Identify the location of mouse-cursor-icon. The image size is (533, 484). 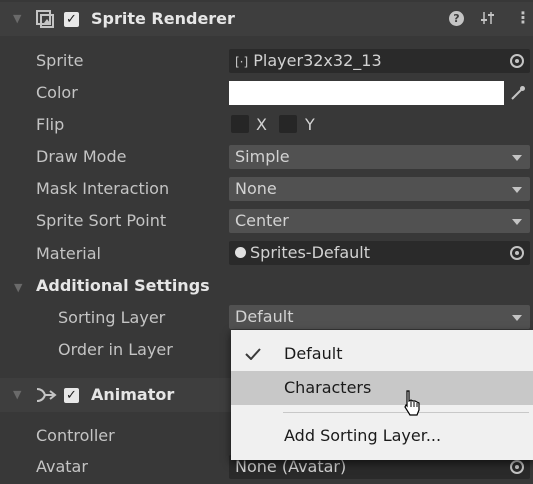
(412, 403).